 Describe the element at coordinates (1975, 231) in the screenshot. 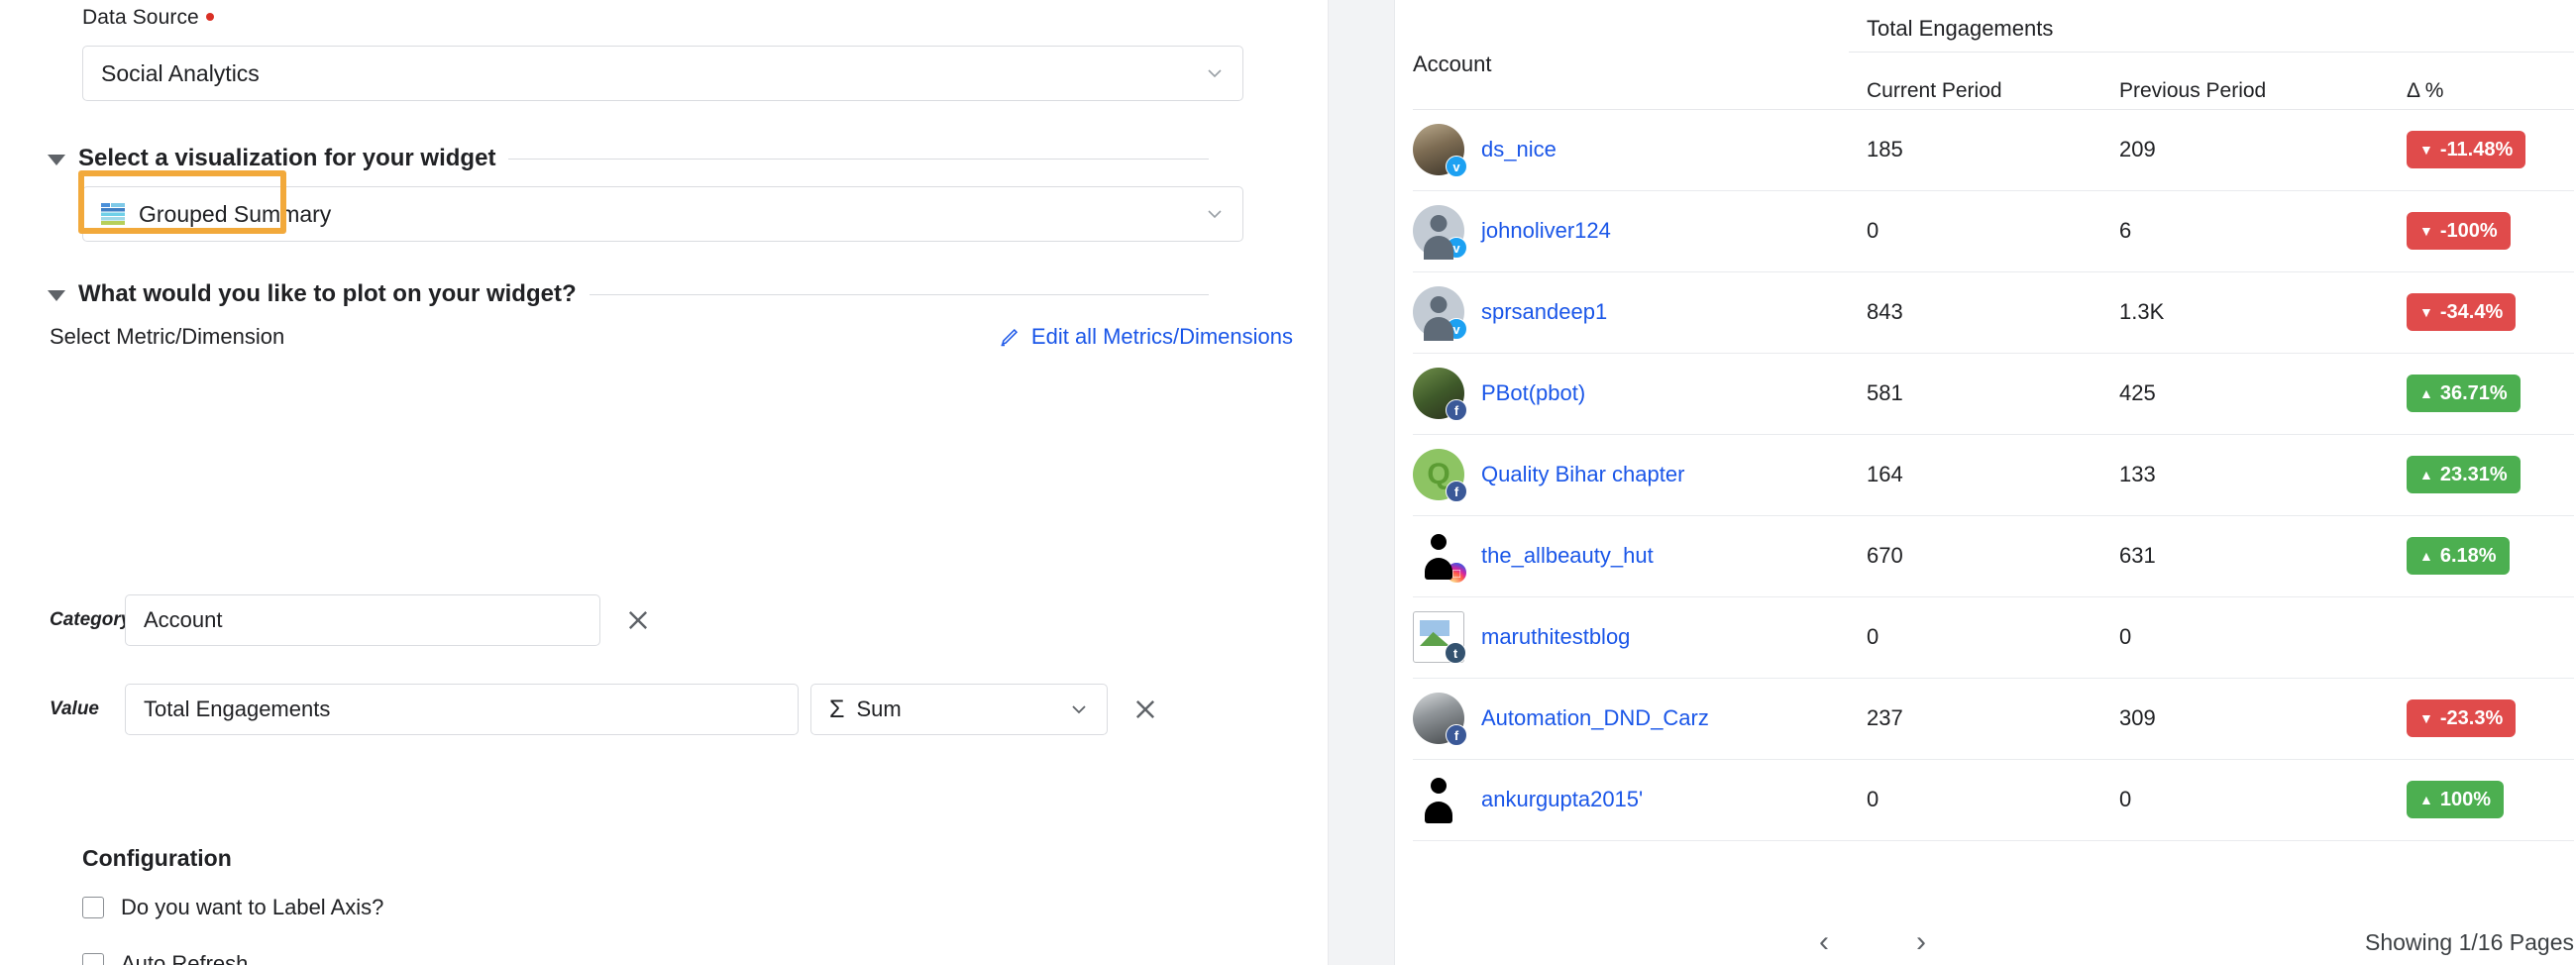

I see `current-period-value: 0` at that location.